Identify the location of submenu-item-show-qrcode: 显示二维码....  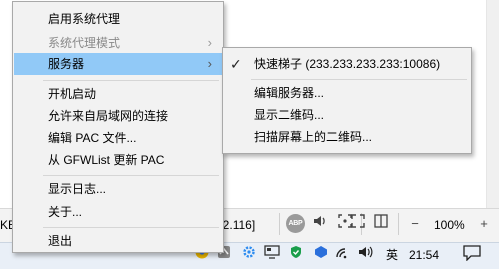
(347, 115).